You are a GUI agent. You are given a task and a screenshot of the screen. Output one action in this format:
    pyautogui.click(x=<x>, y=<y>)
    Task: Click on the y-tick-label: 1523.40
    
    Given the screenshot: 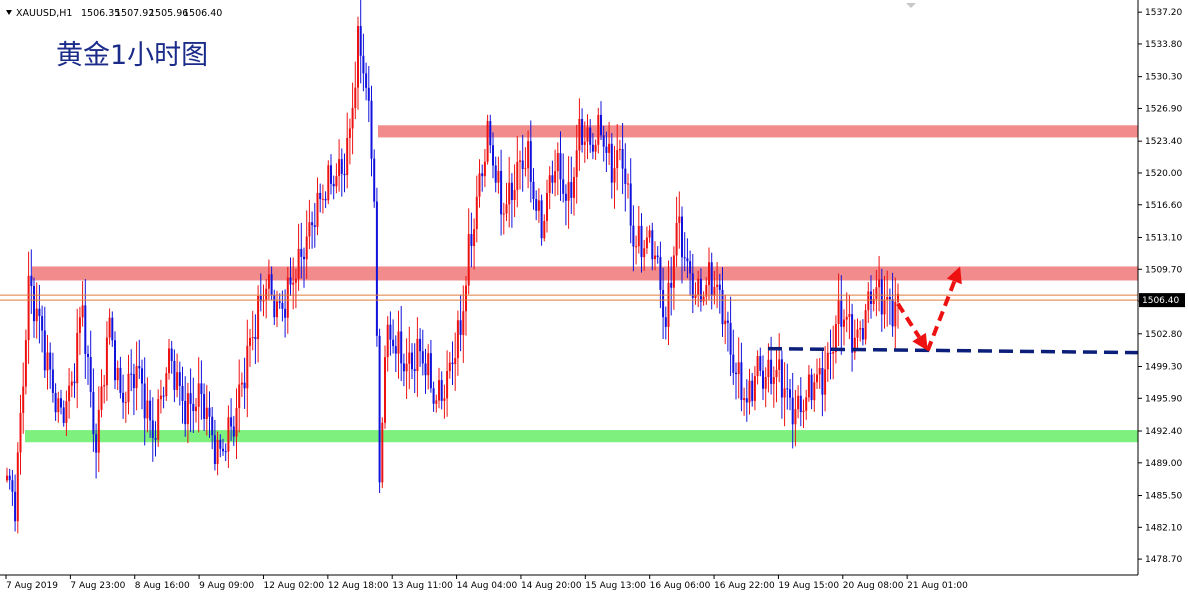 What is the action you would take?
    pyautogui.click(x=1163, y=142)
    